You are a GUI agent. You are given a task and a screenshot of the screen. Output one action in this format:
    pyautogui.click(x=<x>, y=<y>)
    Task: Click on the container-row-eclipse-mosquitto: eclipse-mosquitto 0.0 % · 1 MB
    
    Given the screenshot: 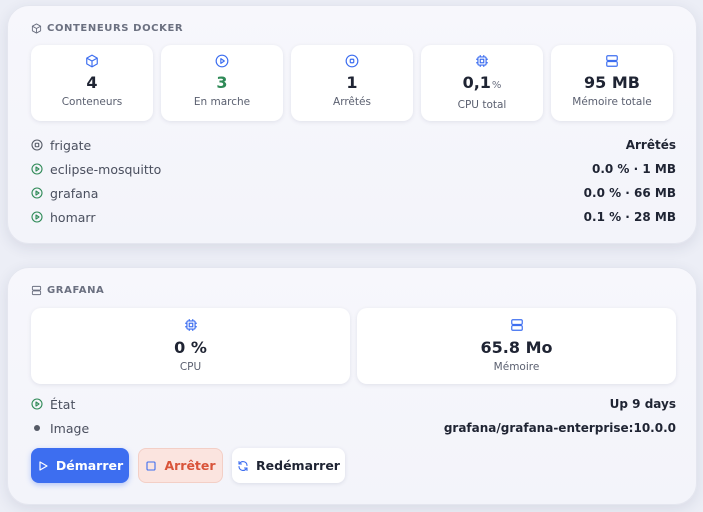 What is the action you would take?
    pyautogui.click(x=353, y=169)
    